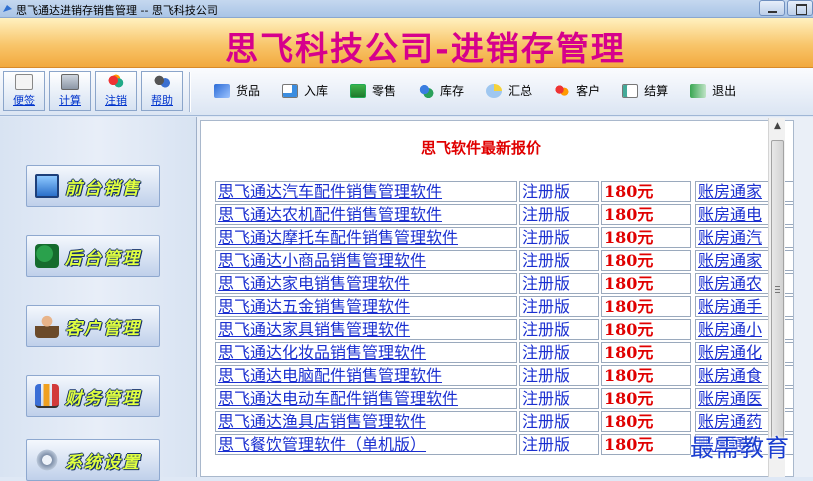  I want to click on logout-users-icon, so click(116, 82).